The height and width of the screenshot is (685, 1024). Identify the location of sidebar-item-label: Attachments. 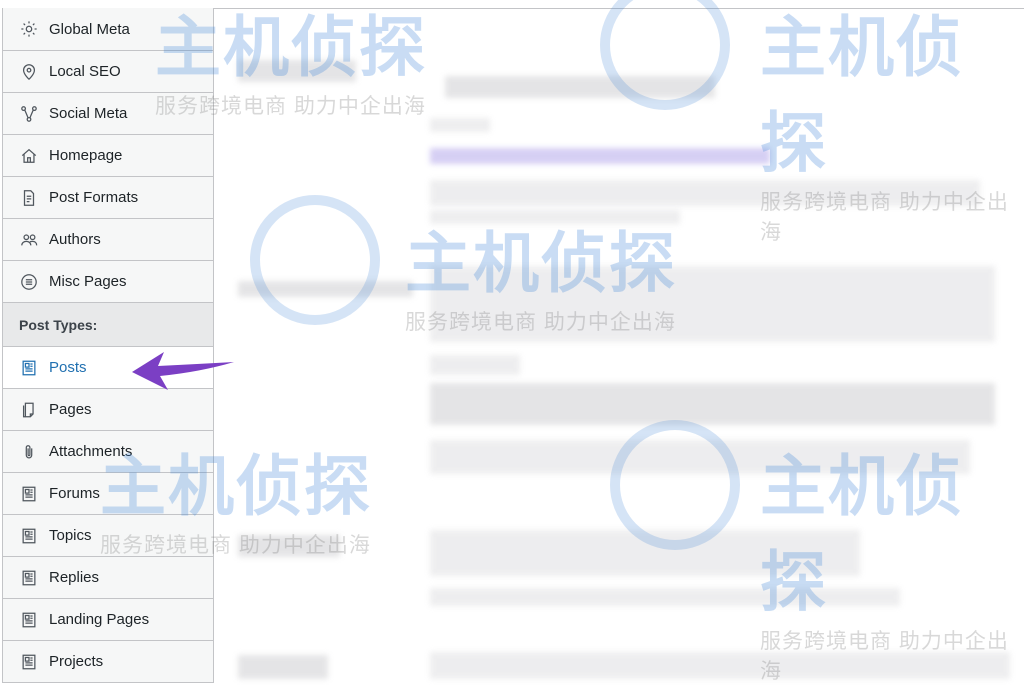
(91, 451).